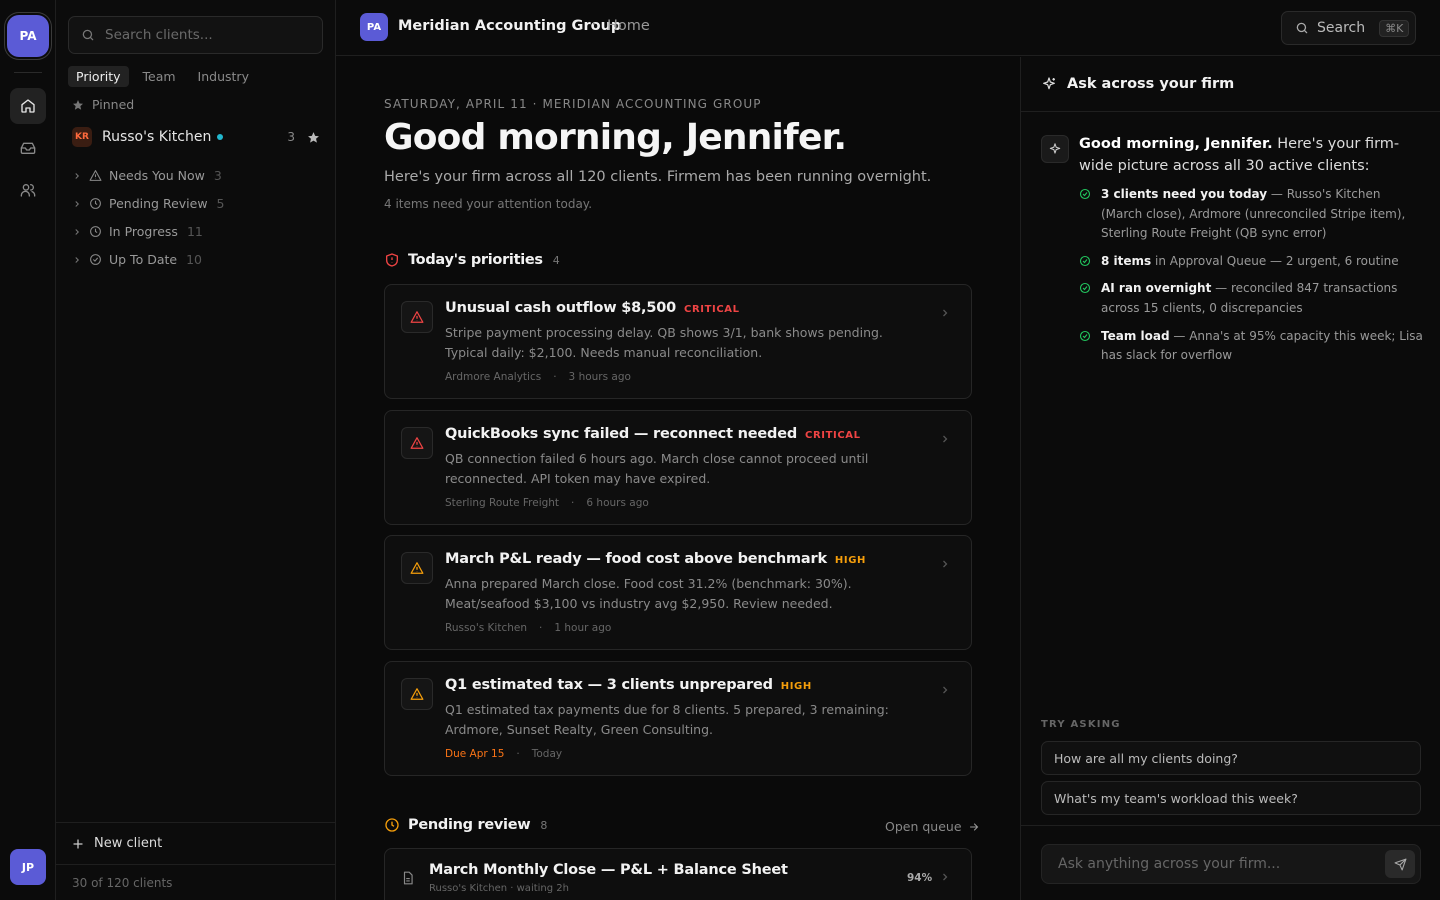 This screenshot has height=900, width=1440. What do you see at coordinates (28, 36) in the screenshot?
I see `org-switcher: PA` at bounding box center [28, 36].